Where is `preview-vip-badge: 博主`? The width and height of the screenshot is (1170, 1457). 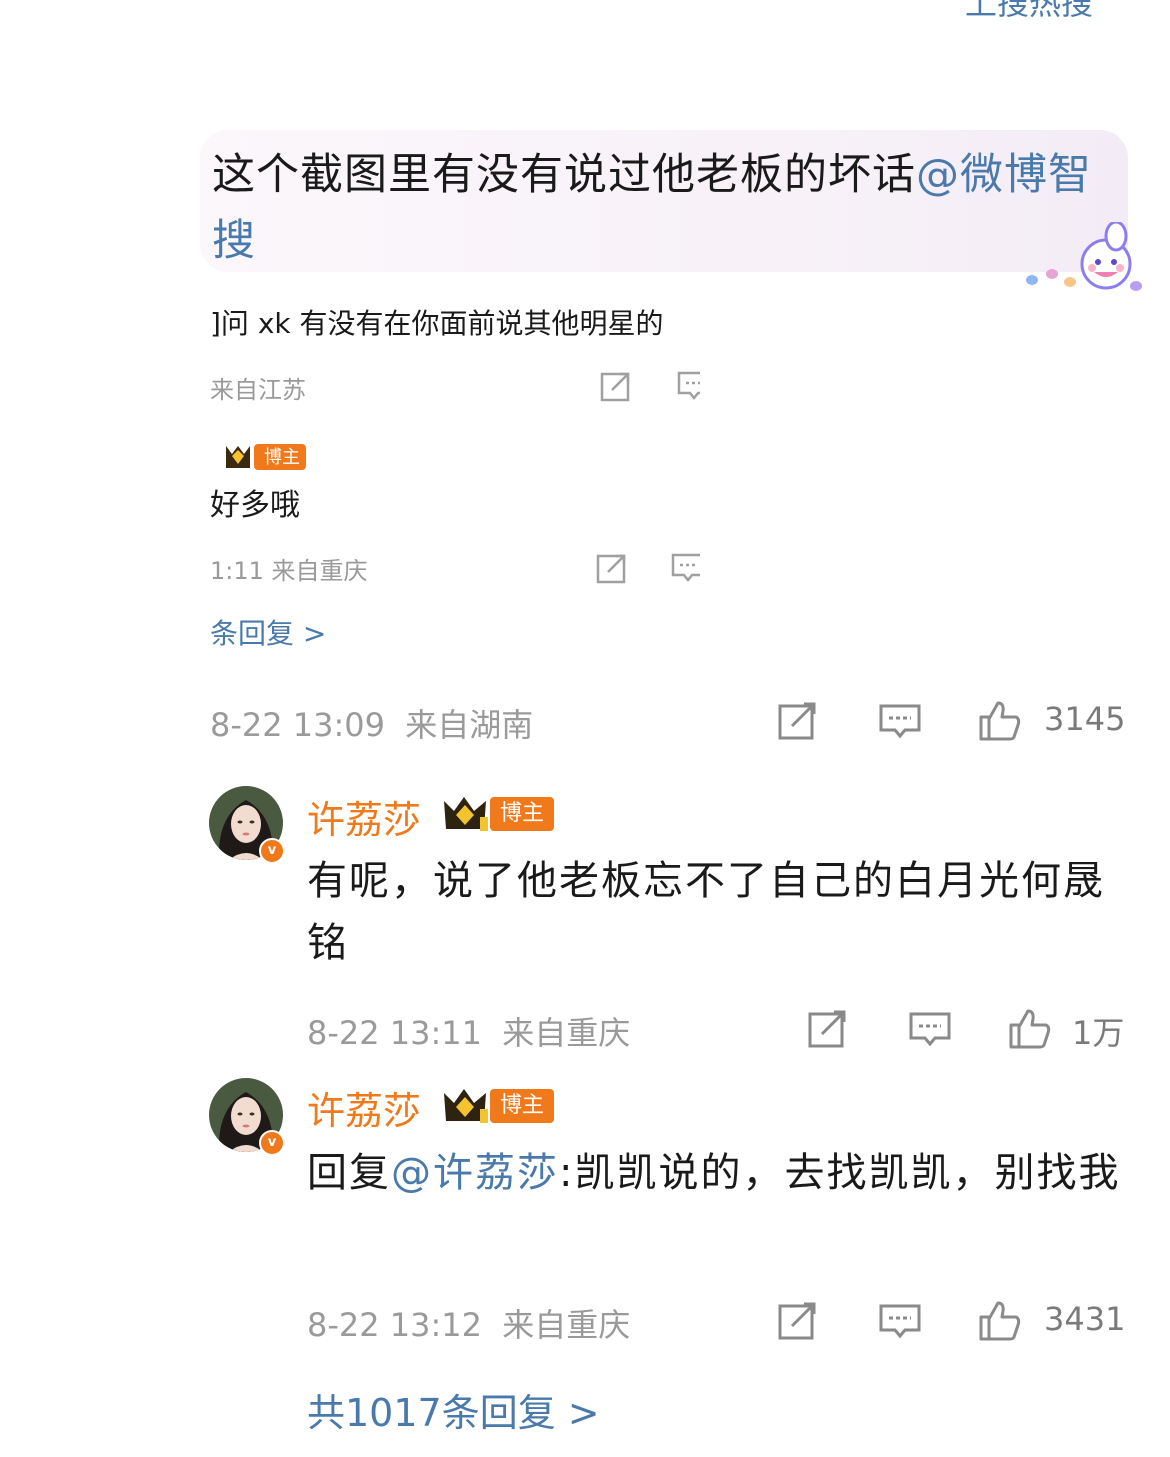
preview-vip-badge: 博主 is located at coordinates (260, 456).